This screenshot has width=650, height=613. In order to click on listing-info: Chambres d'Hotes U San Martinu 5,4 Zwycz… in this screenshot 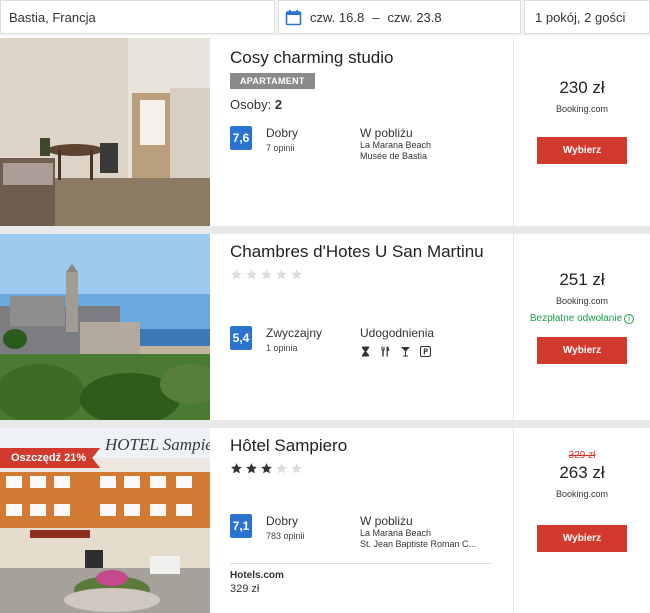, I will do `click(370, 295)`.